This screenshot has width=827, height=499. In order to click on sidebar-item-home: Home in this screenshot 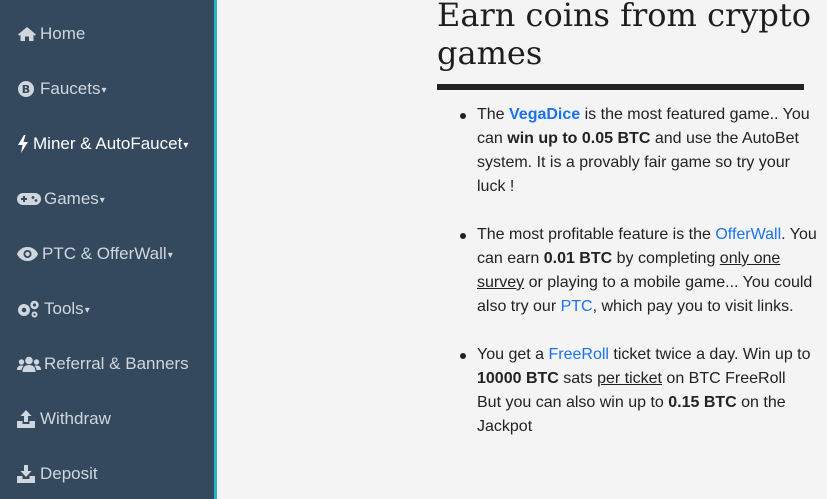, I will do `click(51, 34)`.